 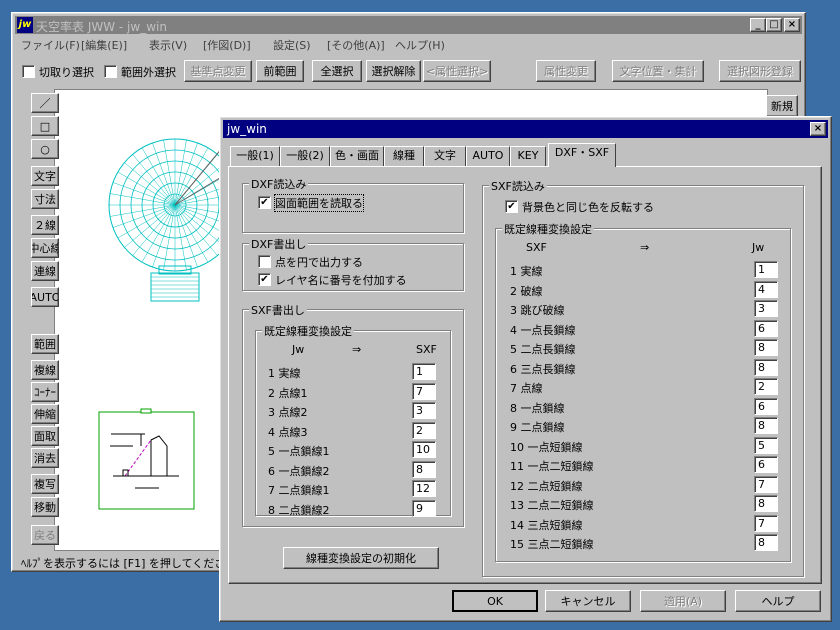 What do you see at coordinates (495, 601) in the screenshot?
I see `ok-button: OK` at bounding box center [495, 601].